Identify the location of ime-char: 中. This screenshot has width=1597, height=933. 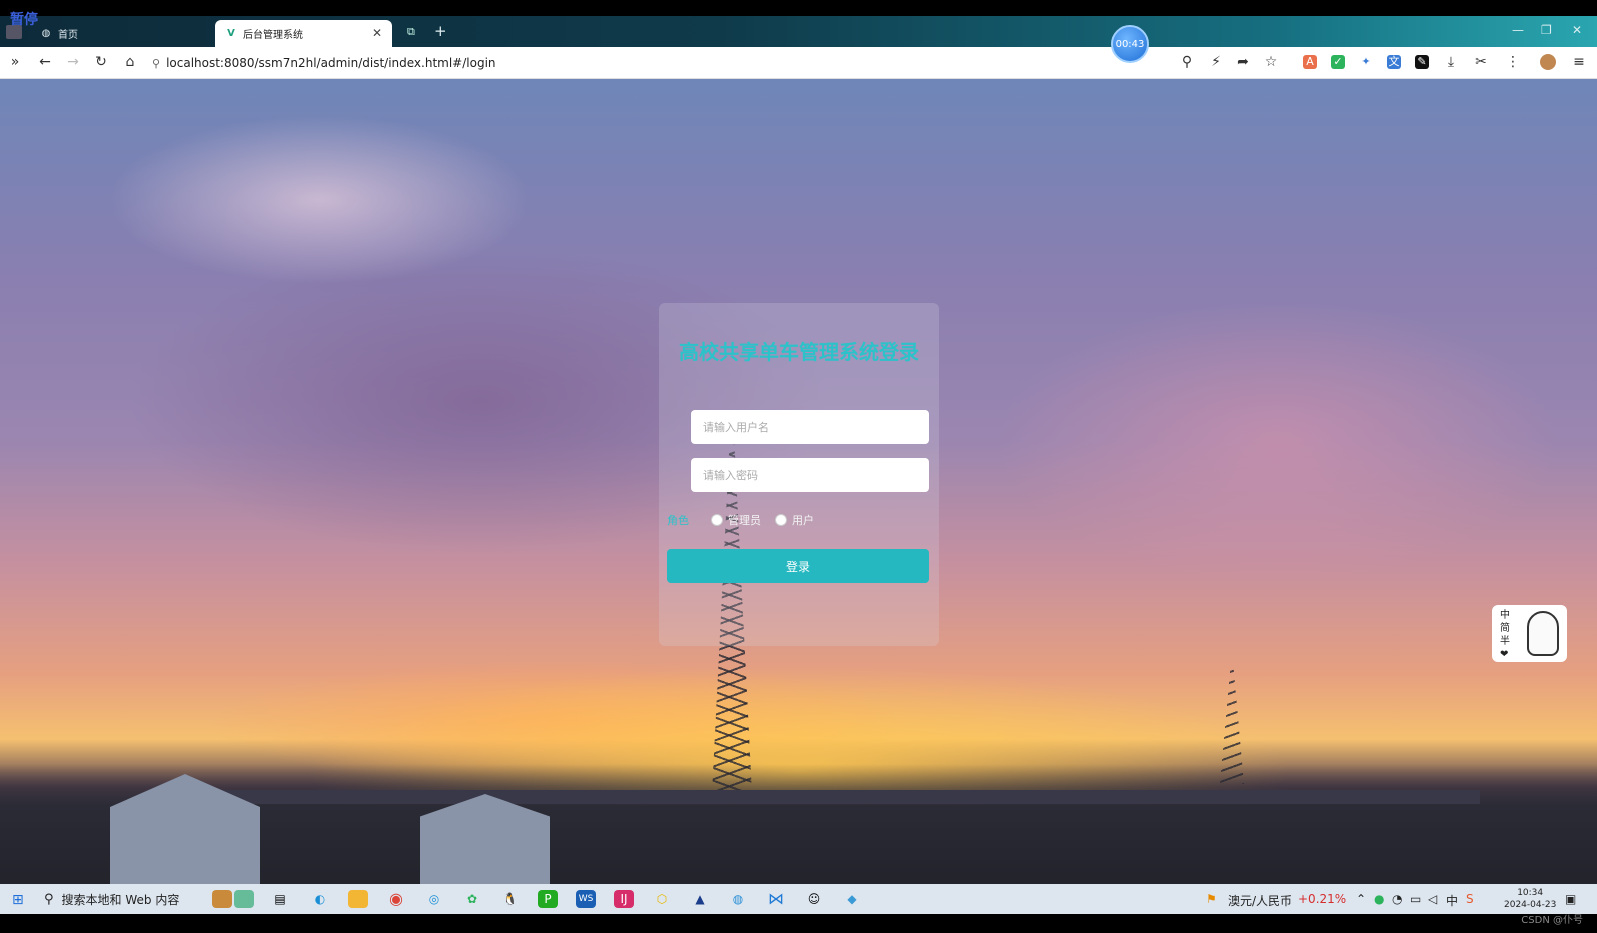
(1505, 615).